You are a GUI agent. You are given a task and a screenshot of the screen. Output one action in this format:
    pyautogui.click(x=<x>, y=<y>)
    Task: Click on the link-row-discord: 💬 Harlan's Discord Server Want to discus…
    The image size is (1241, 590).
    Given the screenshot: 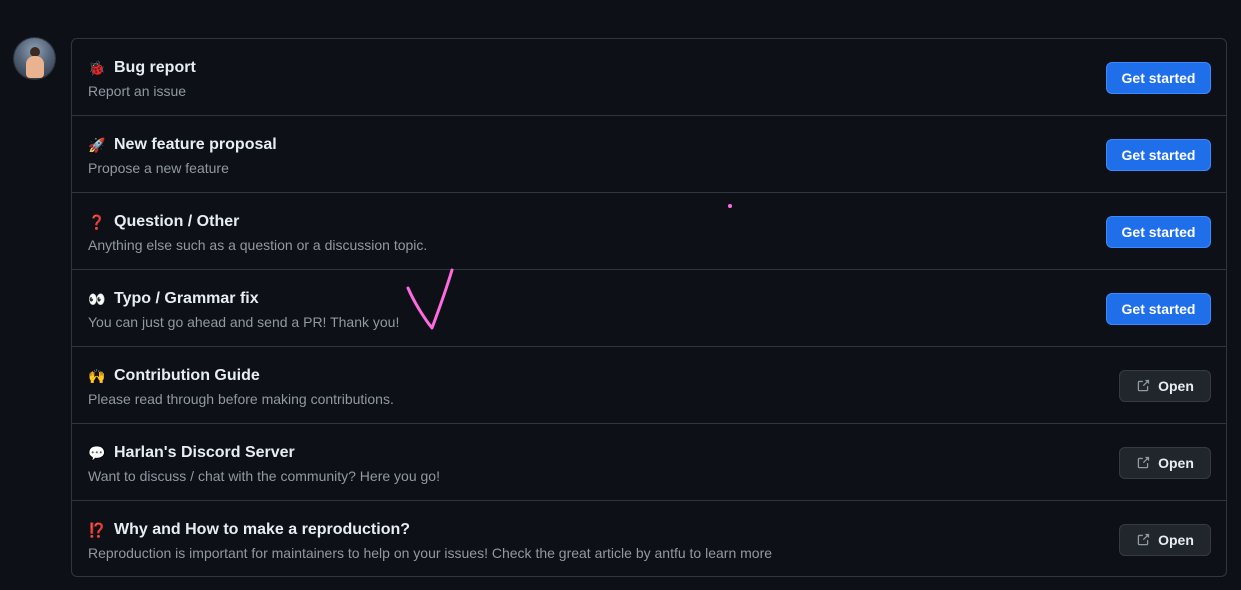 What is the action you would take?
    pyautogui.click(x=649, y=462)
    